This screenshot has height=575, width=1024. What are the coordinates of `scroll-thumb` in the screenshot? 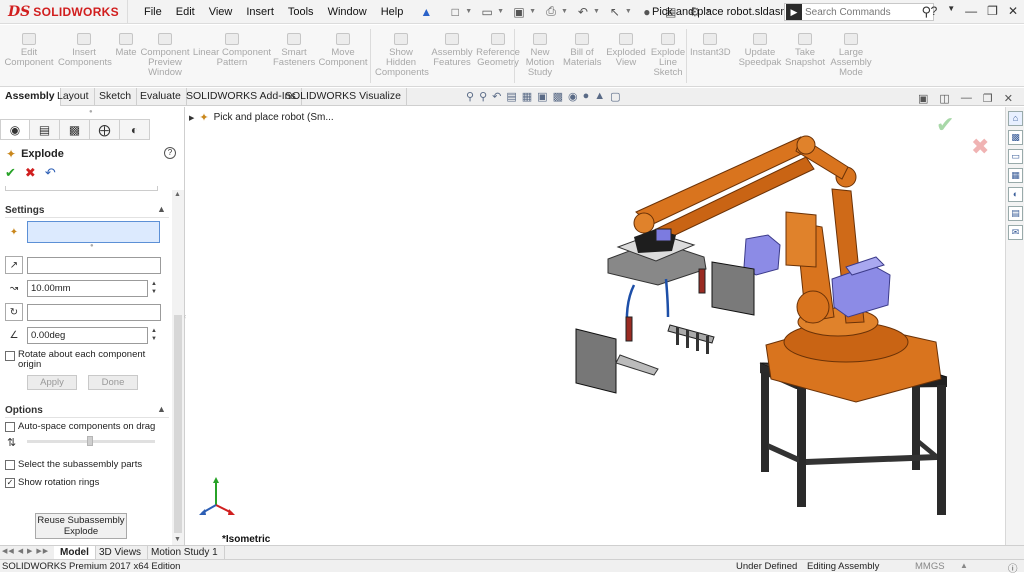 It's located at (178, 424).